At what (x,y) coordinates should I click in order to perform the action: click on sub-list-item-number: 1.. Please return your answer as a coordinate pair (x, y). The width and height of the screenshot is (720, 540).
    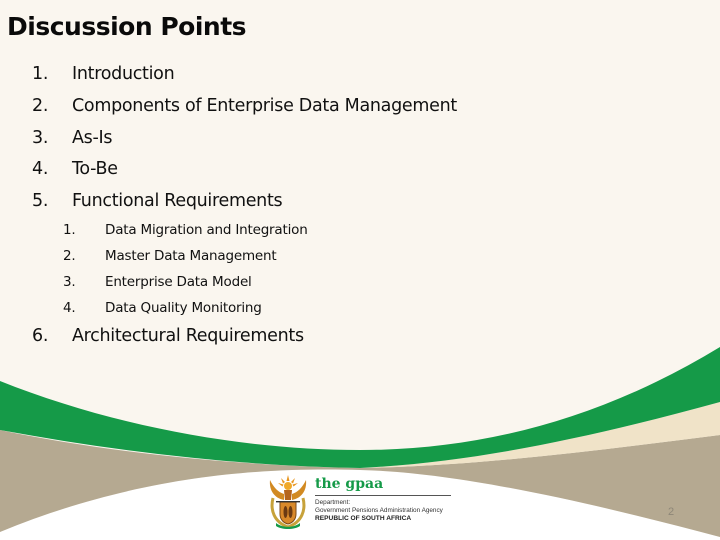
    Looking at the image, I should click on (69, 230).